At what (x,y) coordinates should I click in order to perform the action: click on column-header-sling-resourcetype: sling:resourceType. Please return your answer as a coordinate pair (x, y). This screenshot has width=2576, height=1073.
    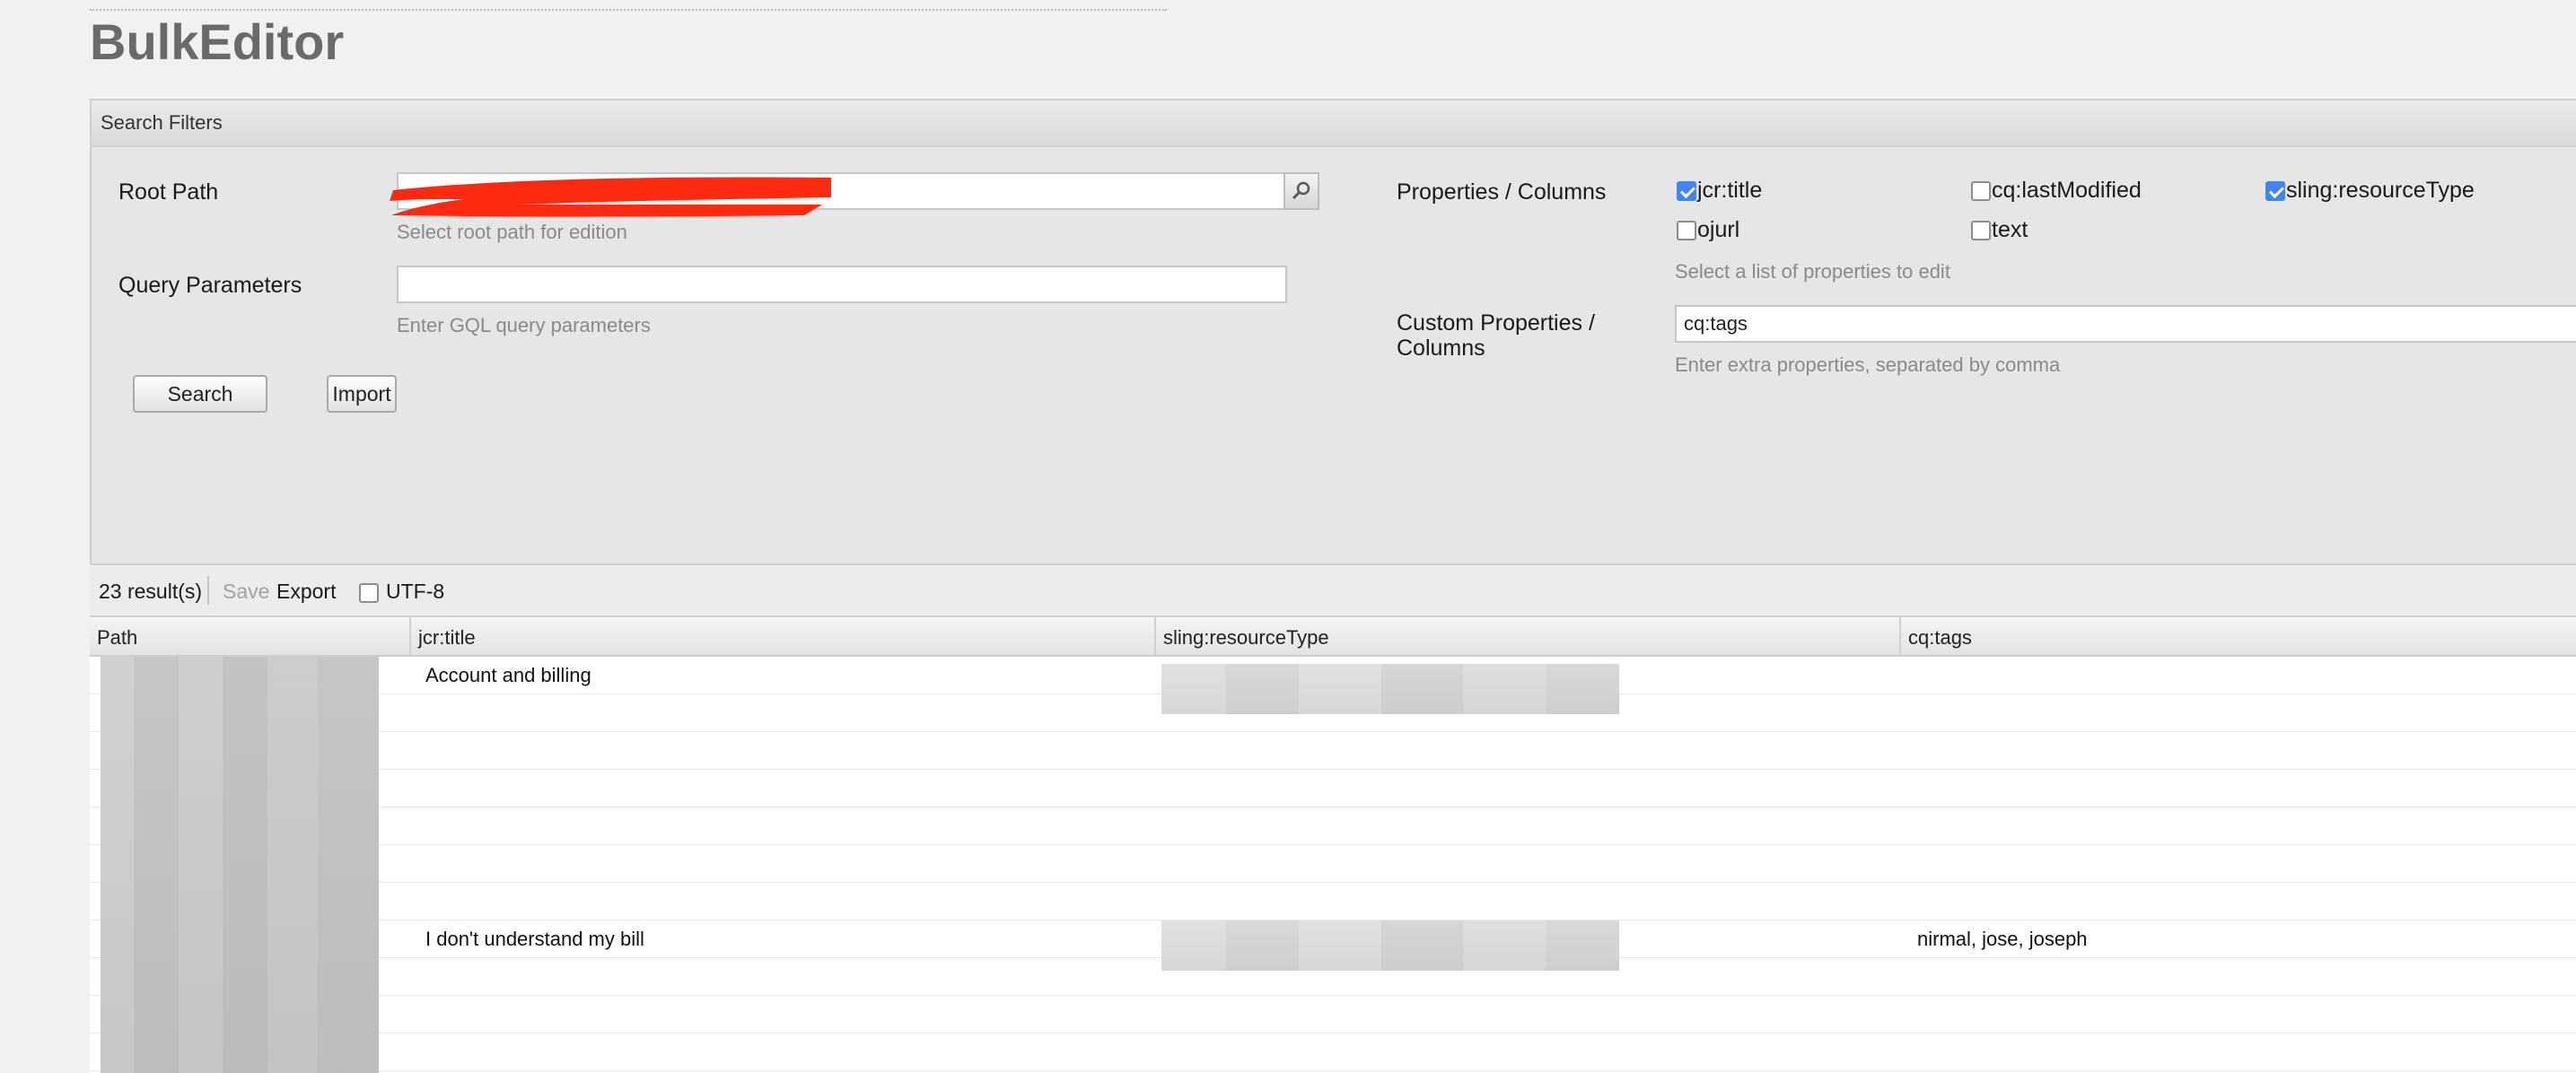
    Looking at the image, I should click on (1526, 637).